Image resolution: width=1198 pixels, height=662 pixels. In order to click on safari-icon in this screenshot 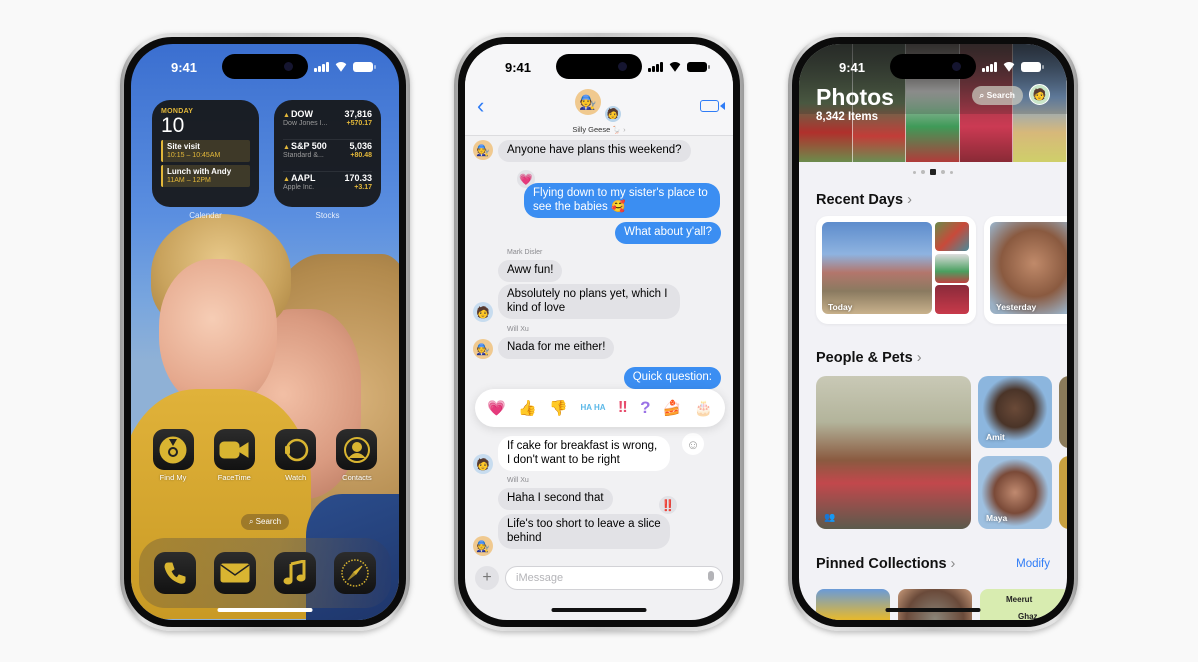, I will do `click(355, 573)`.